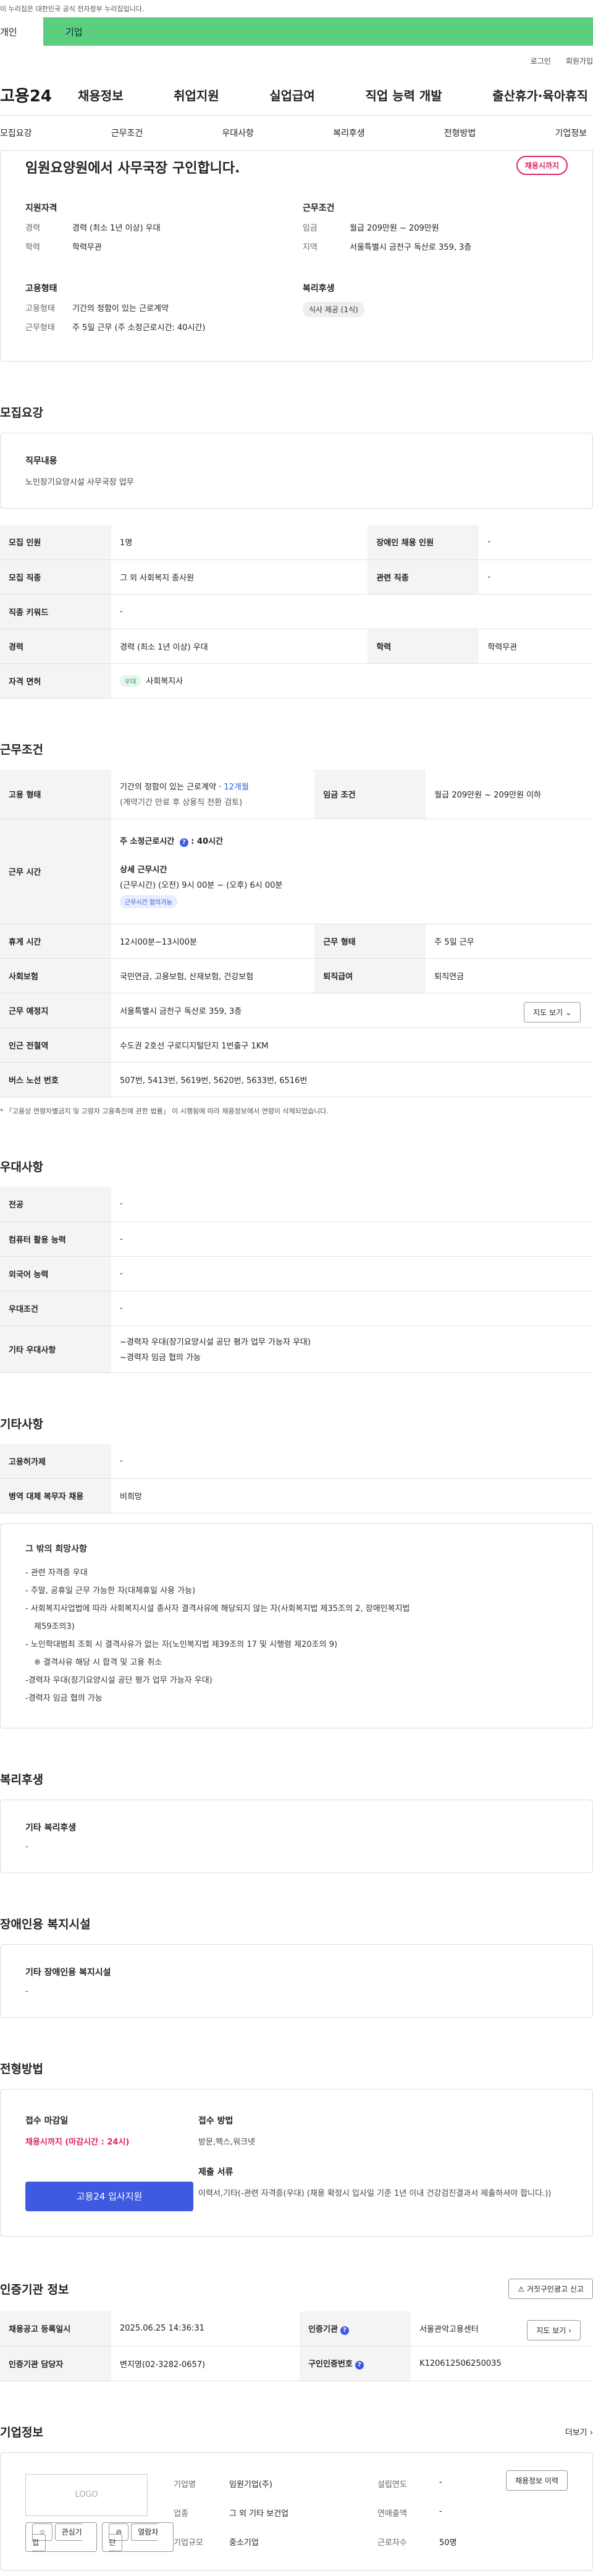 This screenshot has width=593, height=2576. I want to click on label: 지역, so click(310, 247).